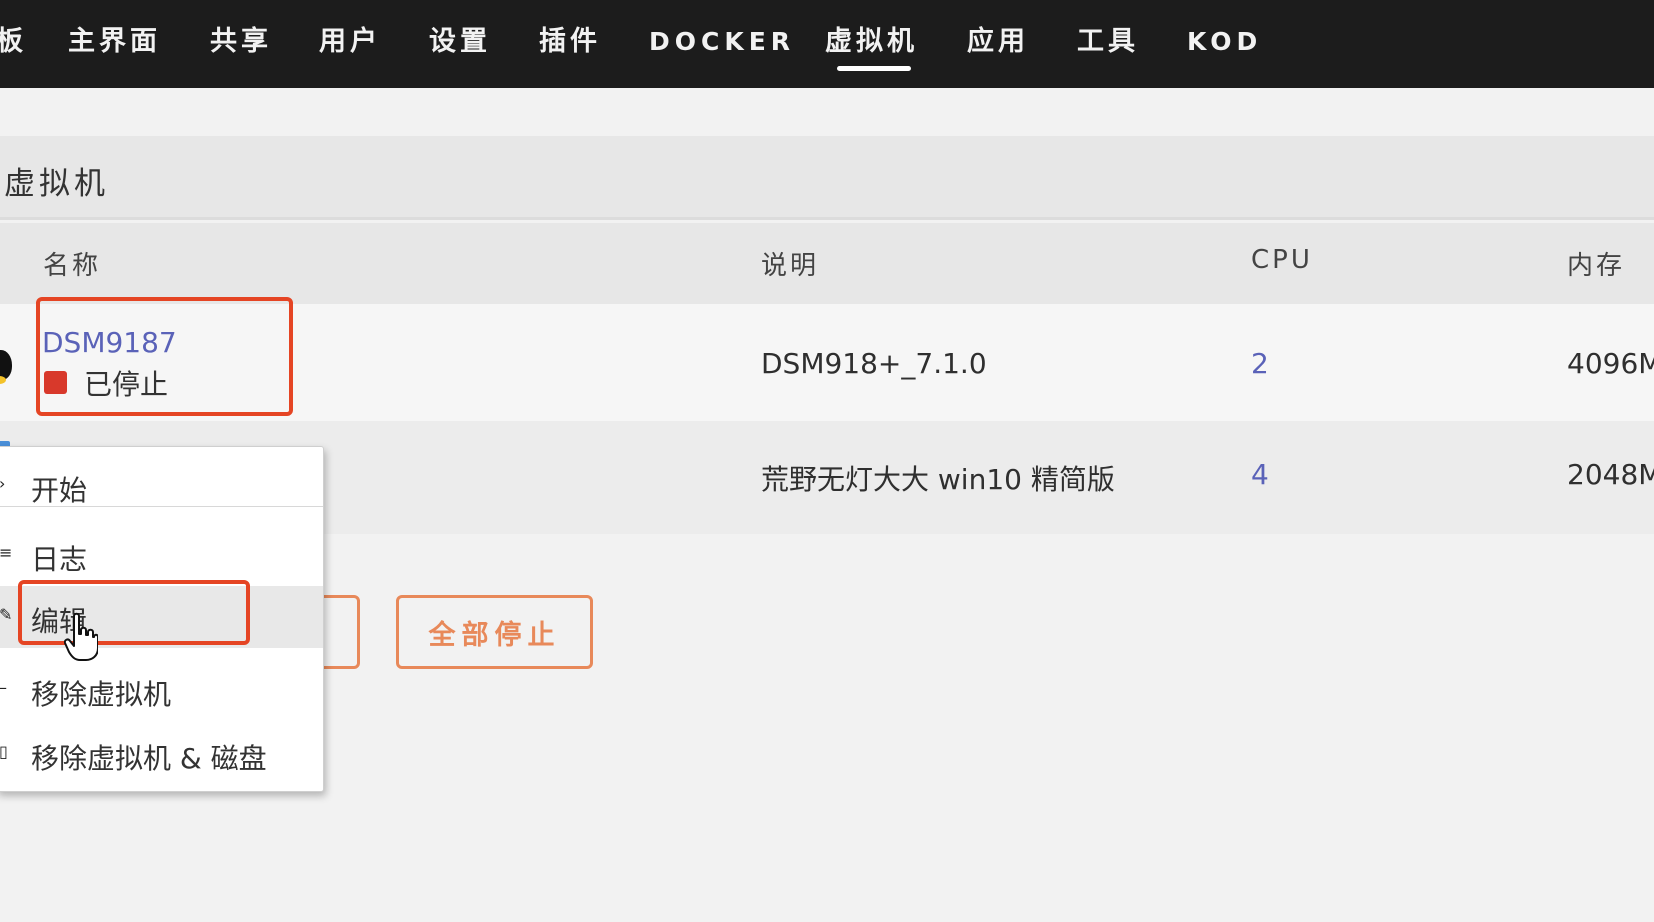 The width and height of the screenshot is (1654, 922). Describe the element at coordinates (722, 42) in the screenshot. I see `nav-item-docker: DOCKER` at that location.